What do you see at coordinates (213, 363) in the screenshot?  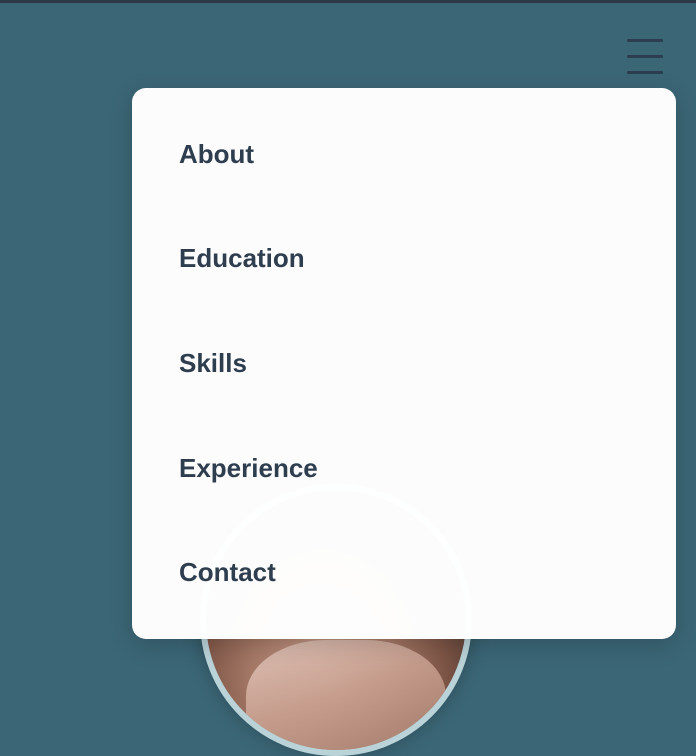 I see `menu-item-skills: Skills` at bounding box center [213, 363].